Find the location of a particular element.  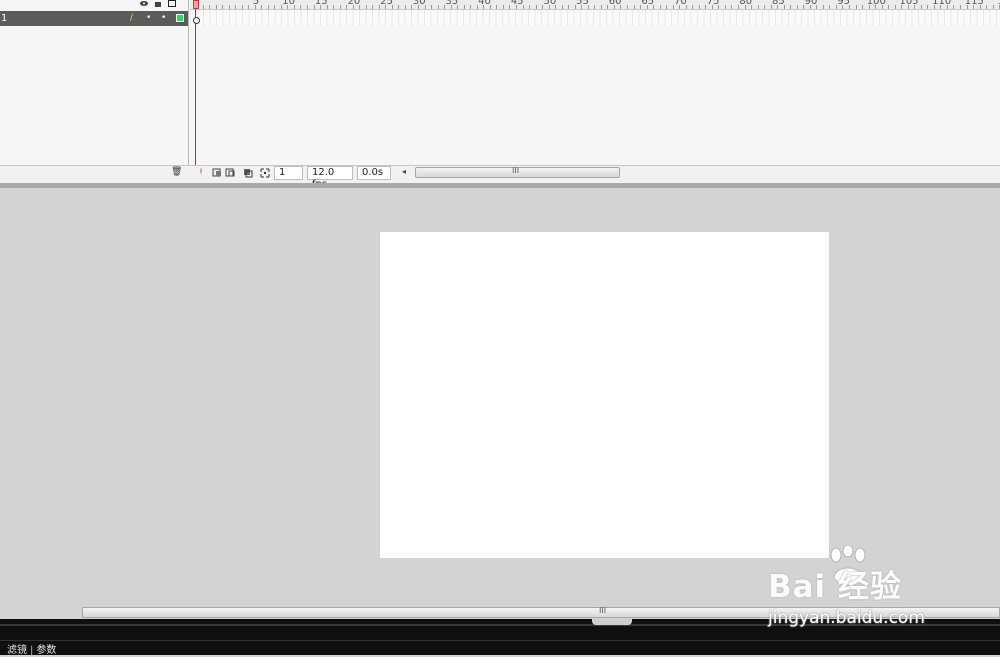

layer-outline-color-icon is located at coordinates (180, 18).